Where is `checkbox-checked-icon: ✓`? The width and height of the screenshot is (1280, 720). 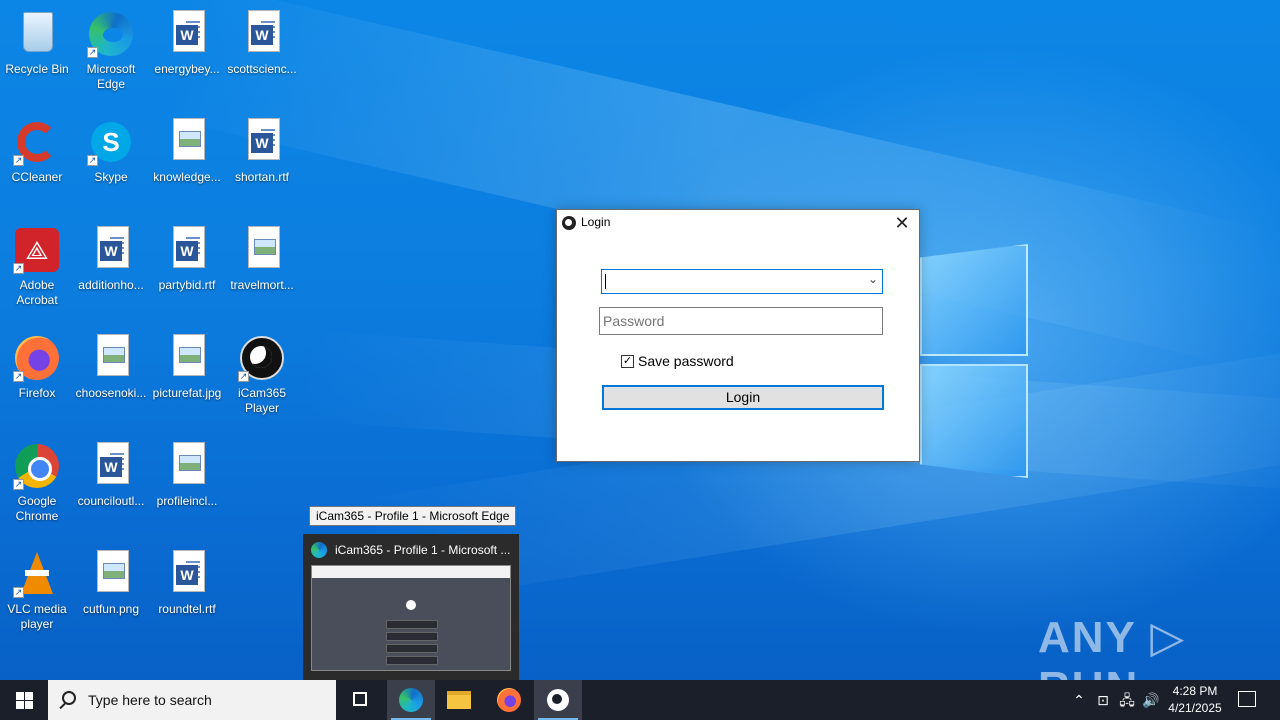
checkbox-checked-icon: ✓ is located at coordinates (627, 361).